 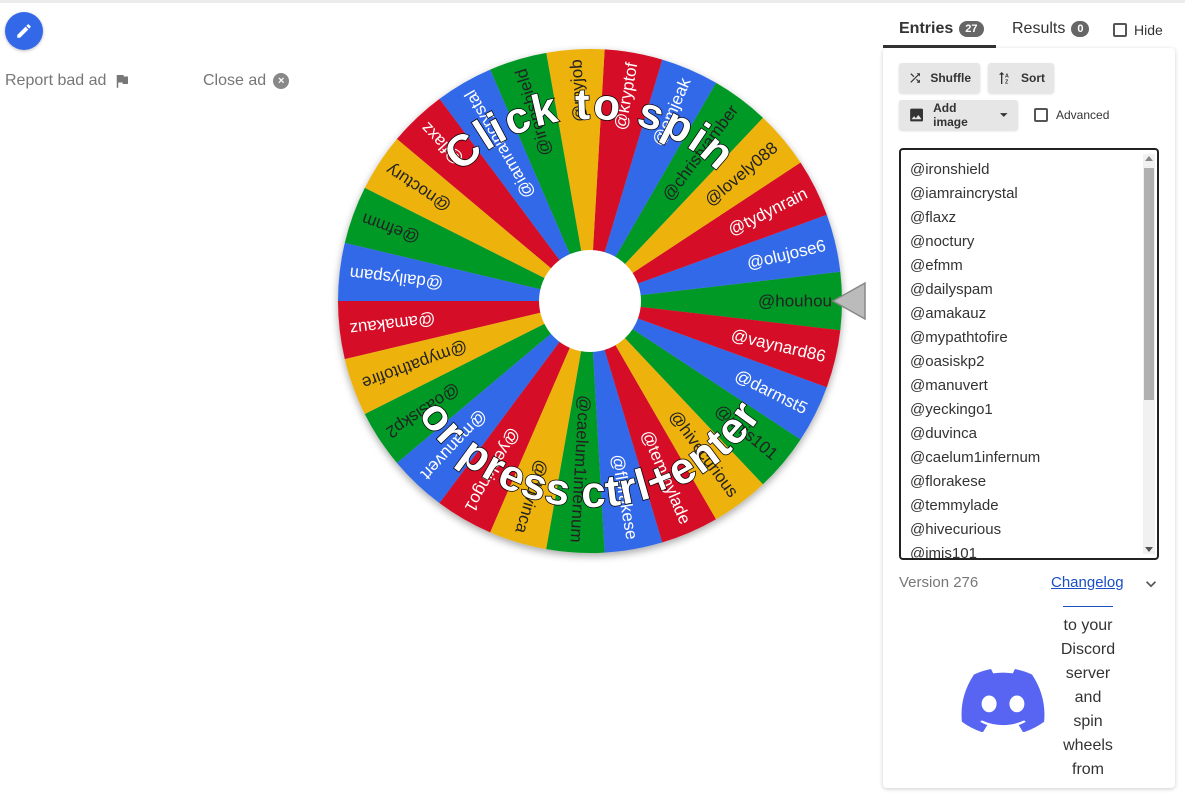 I want to click on discord-text-line: spin, so click(x=1088, y=721).